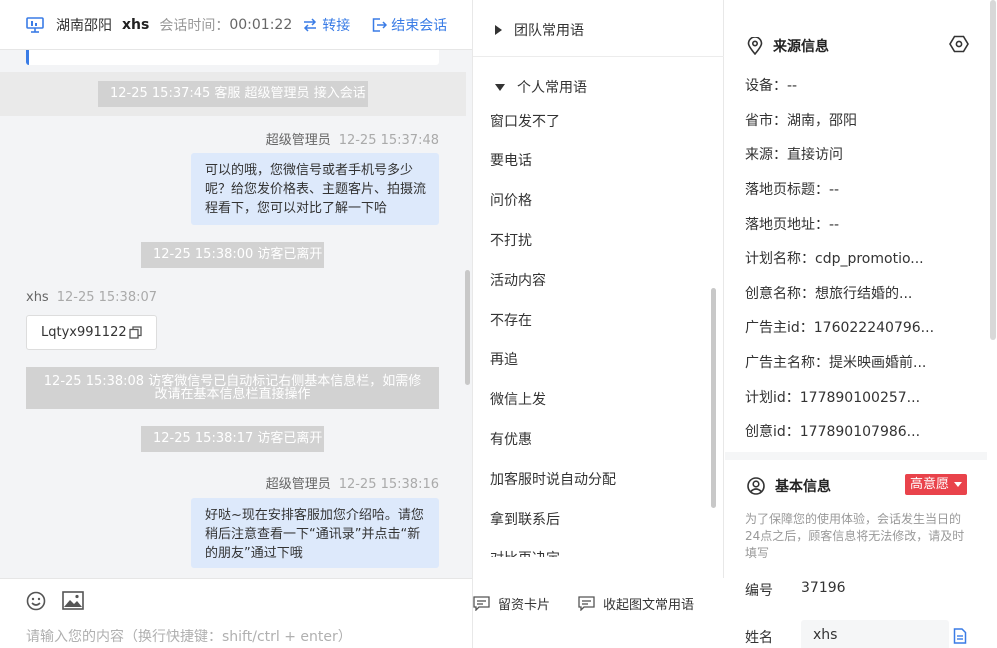 The width and height of the screenshot is (997, 648). What do you see at coordinates (553, 479) in the screenshot?
I see `phrase-item: 加客服时说自动分配` at bounding box center [553, 479].